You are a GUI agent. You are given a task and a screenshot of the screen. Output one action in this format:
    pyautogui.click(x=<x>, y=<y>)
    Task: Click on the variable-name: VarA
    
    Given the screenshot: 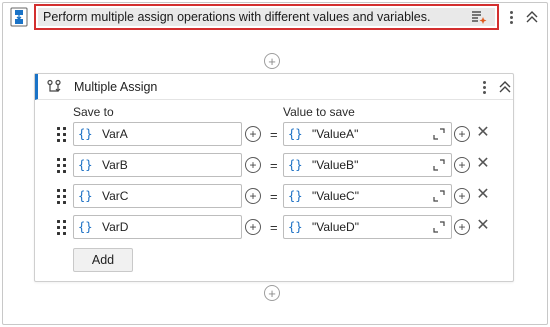 What is the action you would take?
    pyautogui.click(x=115, y=134)
    